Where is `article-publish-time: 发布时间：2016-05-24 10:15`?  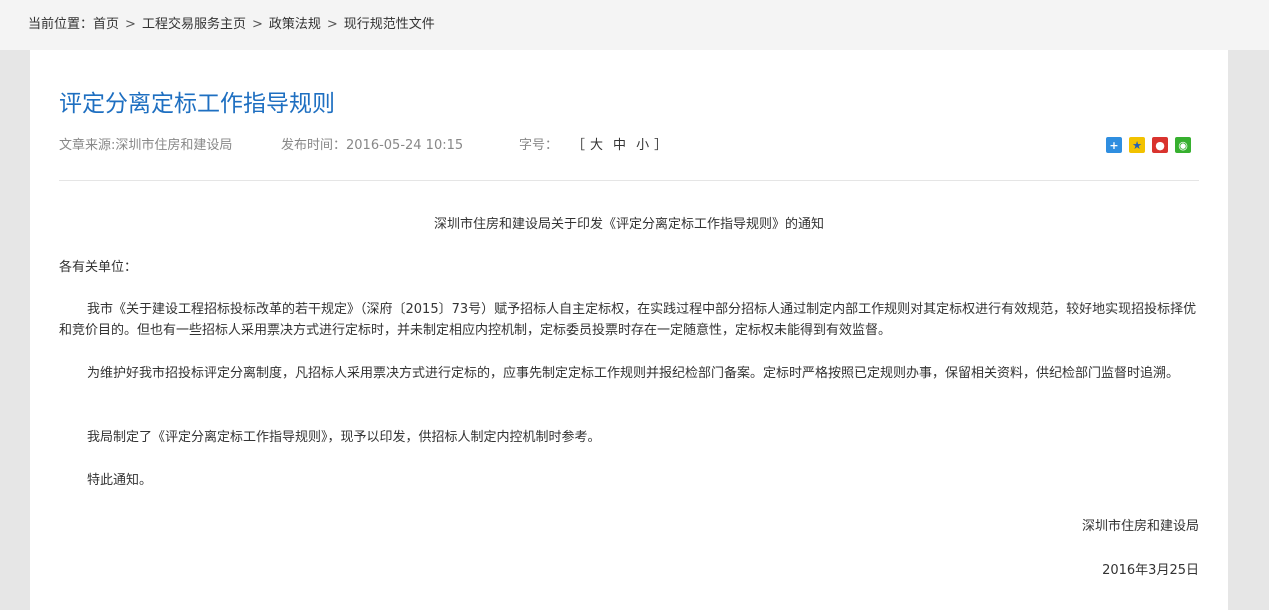 article-publish-time: 发布时间：2016-05-24 10:15 is located at coordinates (372, 145).